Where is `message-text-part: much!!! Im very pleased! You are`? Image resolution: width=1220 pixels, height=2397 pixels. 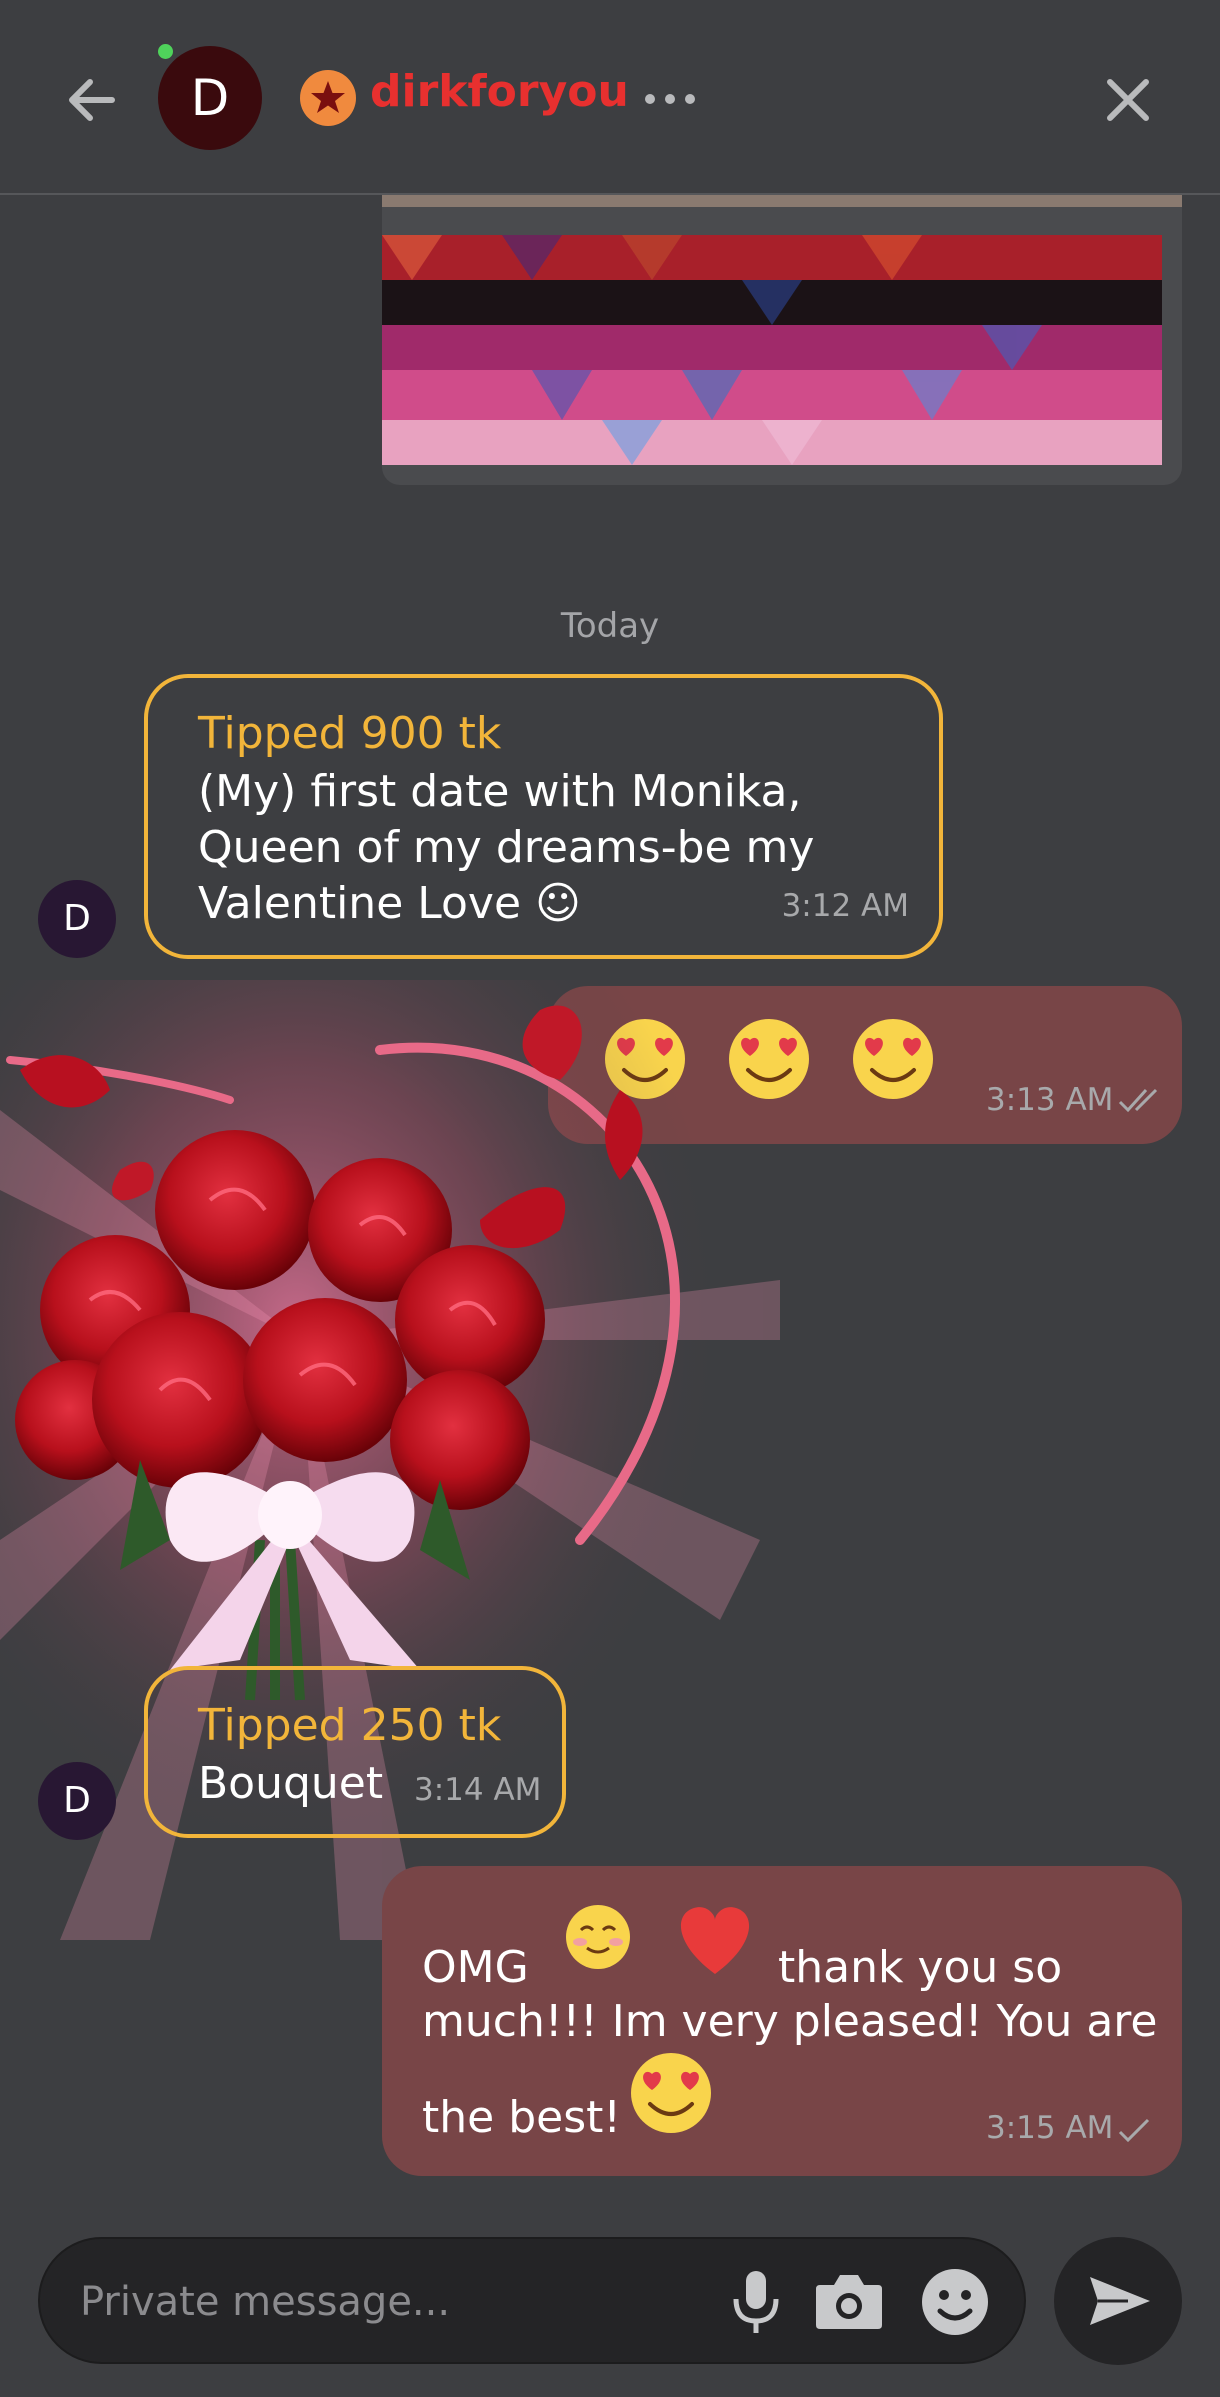
message-text-part: much!!! Im very pleased! You are is located at coordinates (790, 2021).